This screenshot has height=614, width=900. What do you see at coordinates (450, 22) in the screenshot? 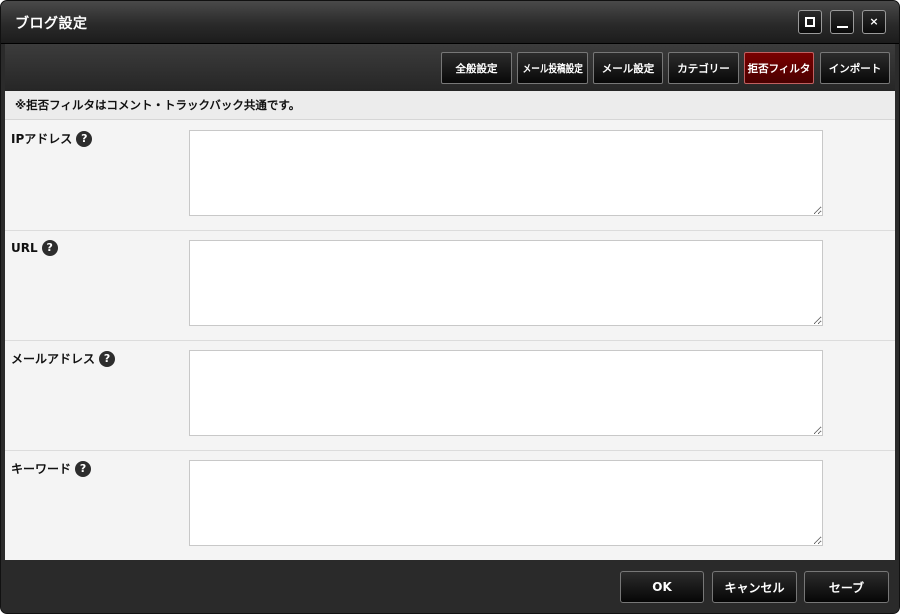
I see `title-bar: ブログ設定 ×` at bounding box center [450, 22].